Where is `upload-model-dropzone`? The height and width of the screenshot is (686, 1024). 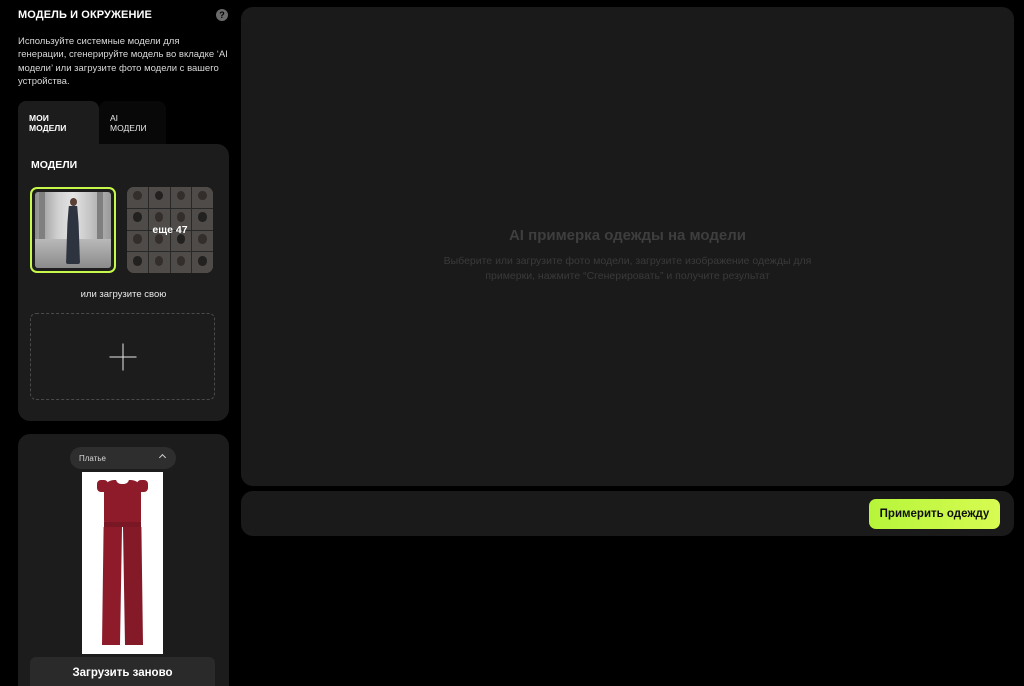 upload-model-dropzone is located at coordinates (122, 356).